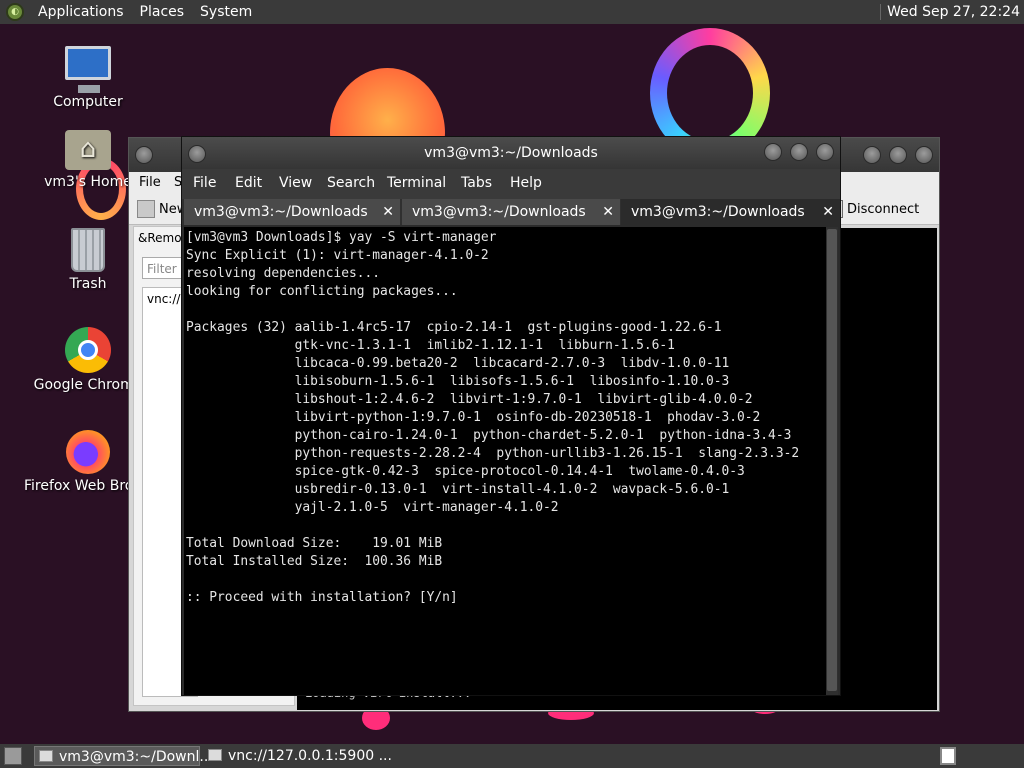  What do you see at coordinates (162, 12) in the screenshot?
I see `places-menu: Places` at bounding box center [162, 12].